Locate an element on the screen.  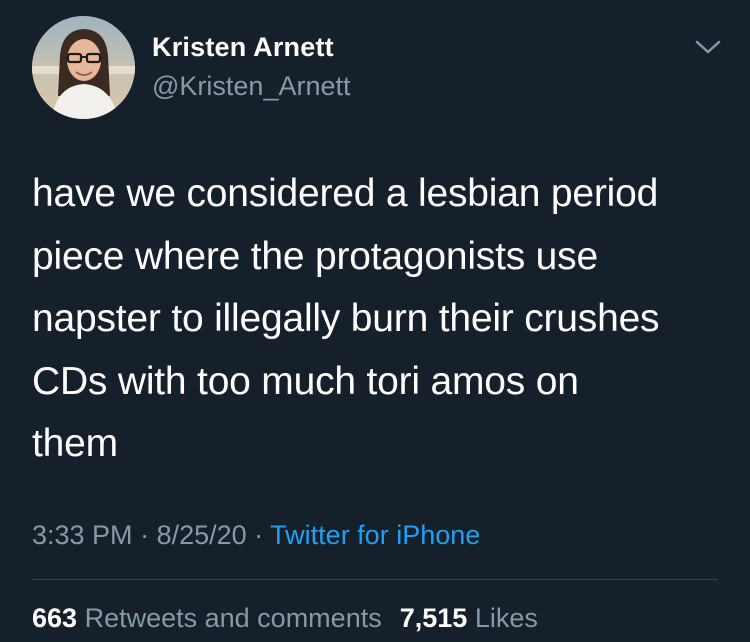
tweet-stats: 663 Retweets and comments 7,515 Likes is located at coordinates (285, 618).